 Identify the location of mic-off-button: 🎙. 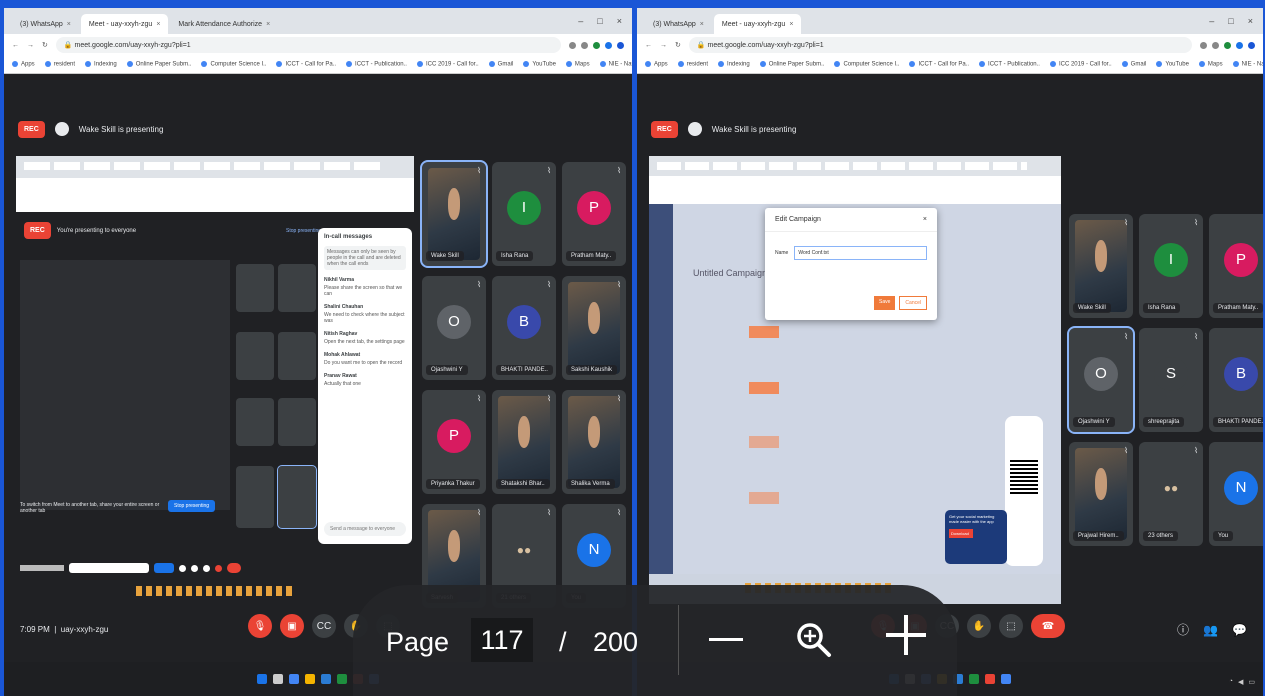
(260, 626).